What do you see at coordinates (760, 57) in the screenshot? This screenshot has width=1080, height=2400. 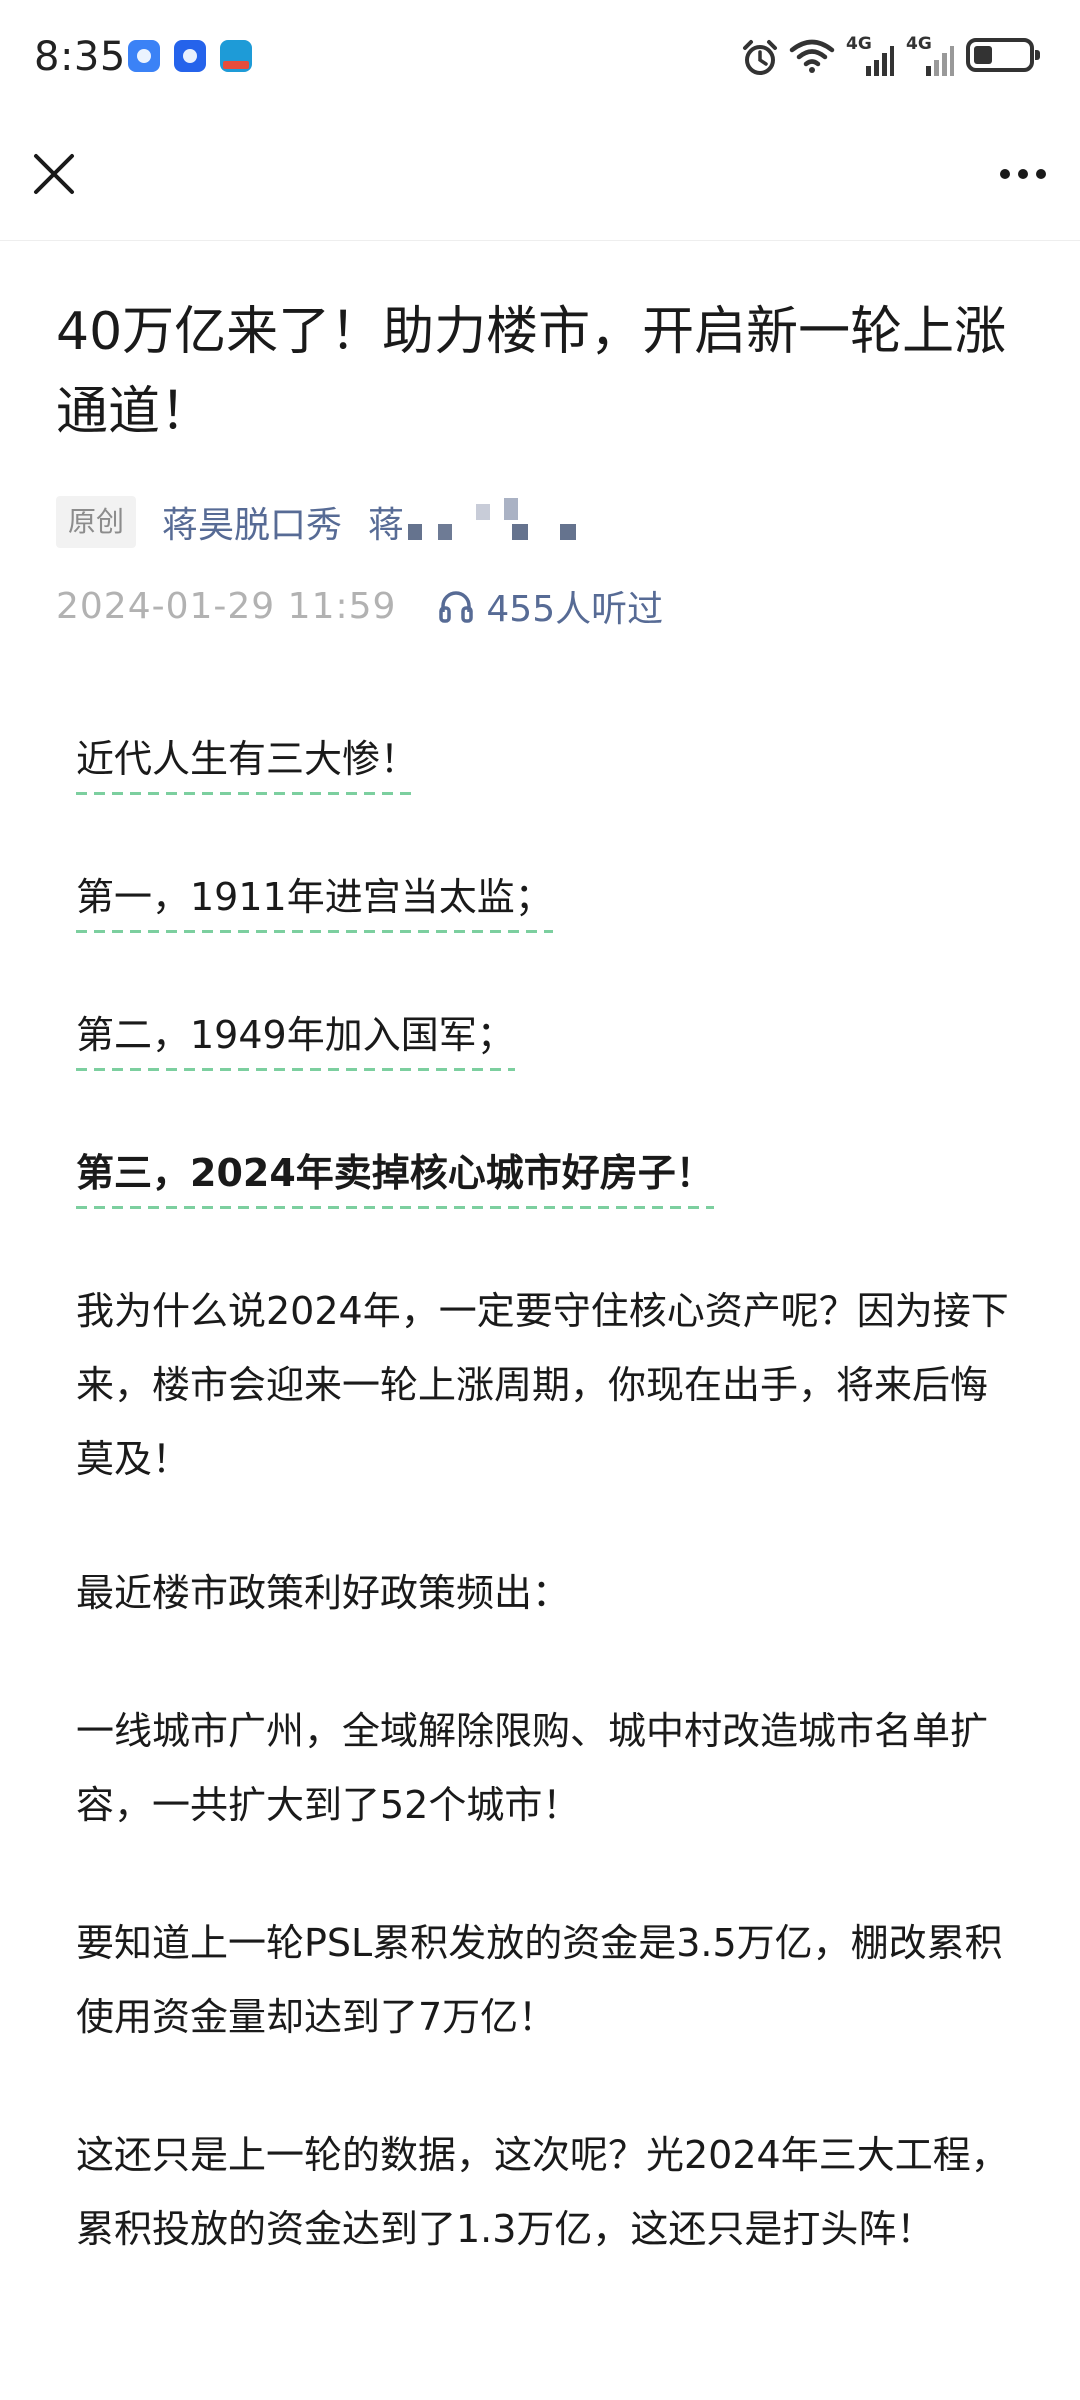 I see `alarm-icon` at bounding box center [760, 57].